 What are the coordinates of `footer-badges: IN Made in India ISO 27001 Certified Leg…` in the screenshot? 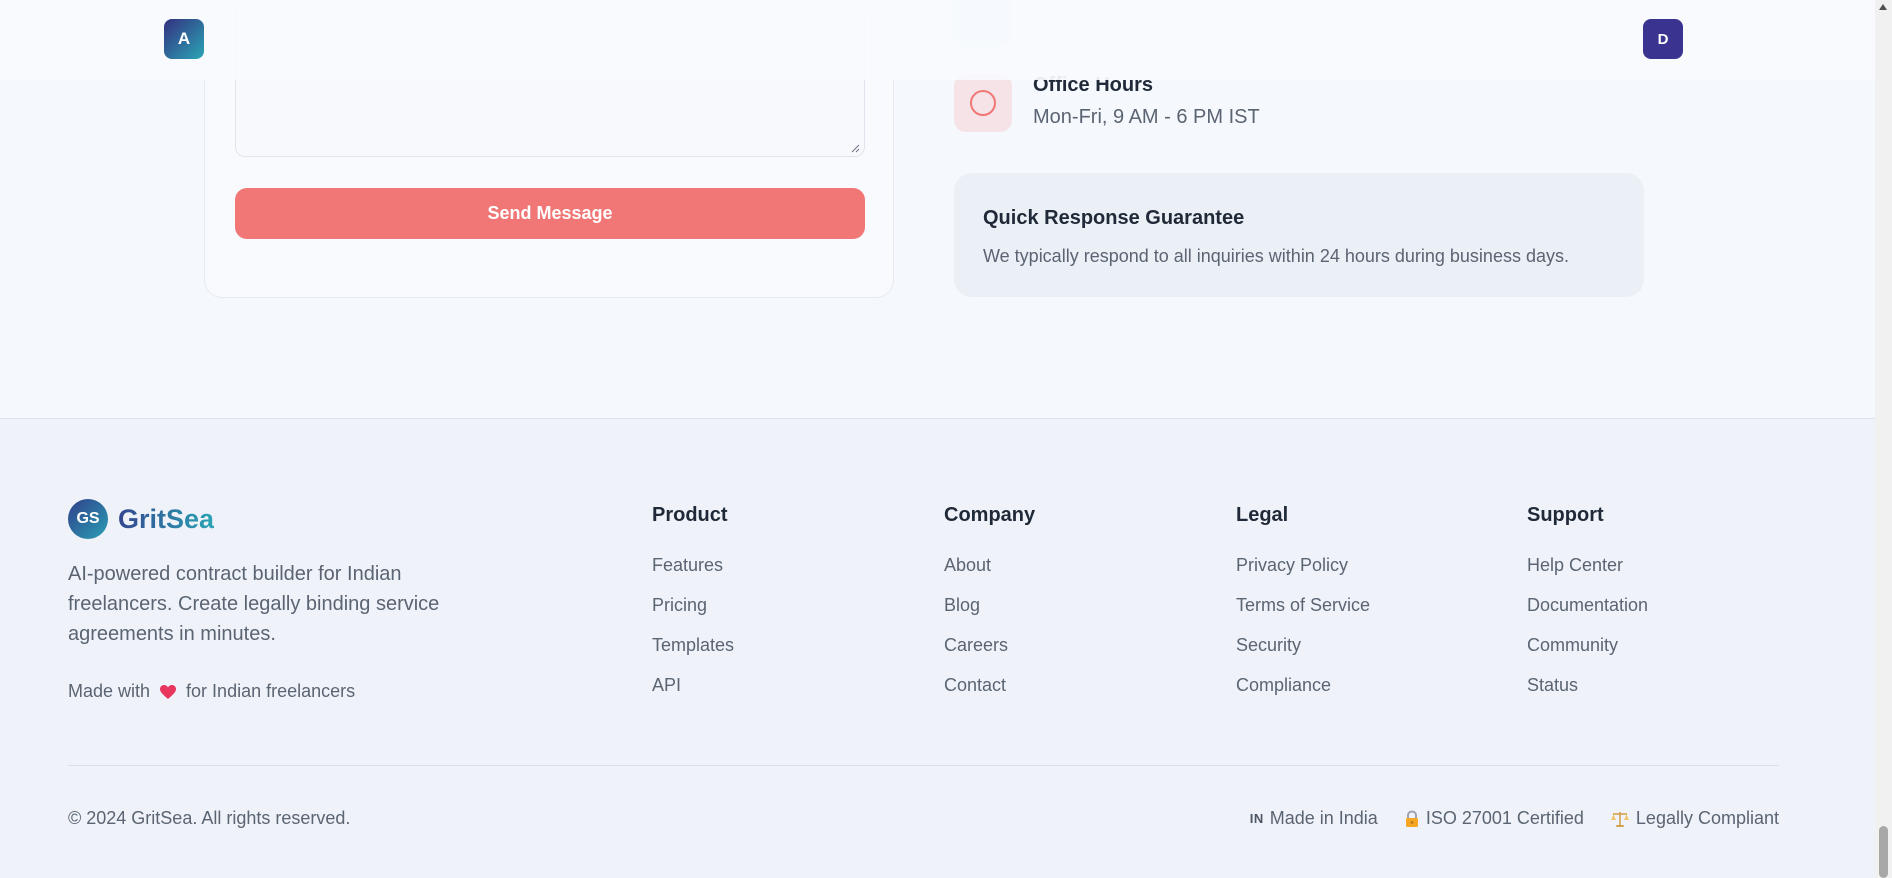 It's located at (1501, 818).